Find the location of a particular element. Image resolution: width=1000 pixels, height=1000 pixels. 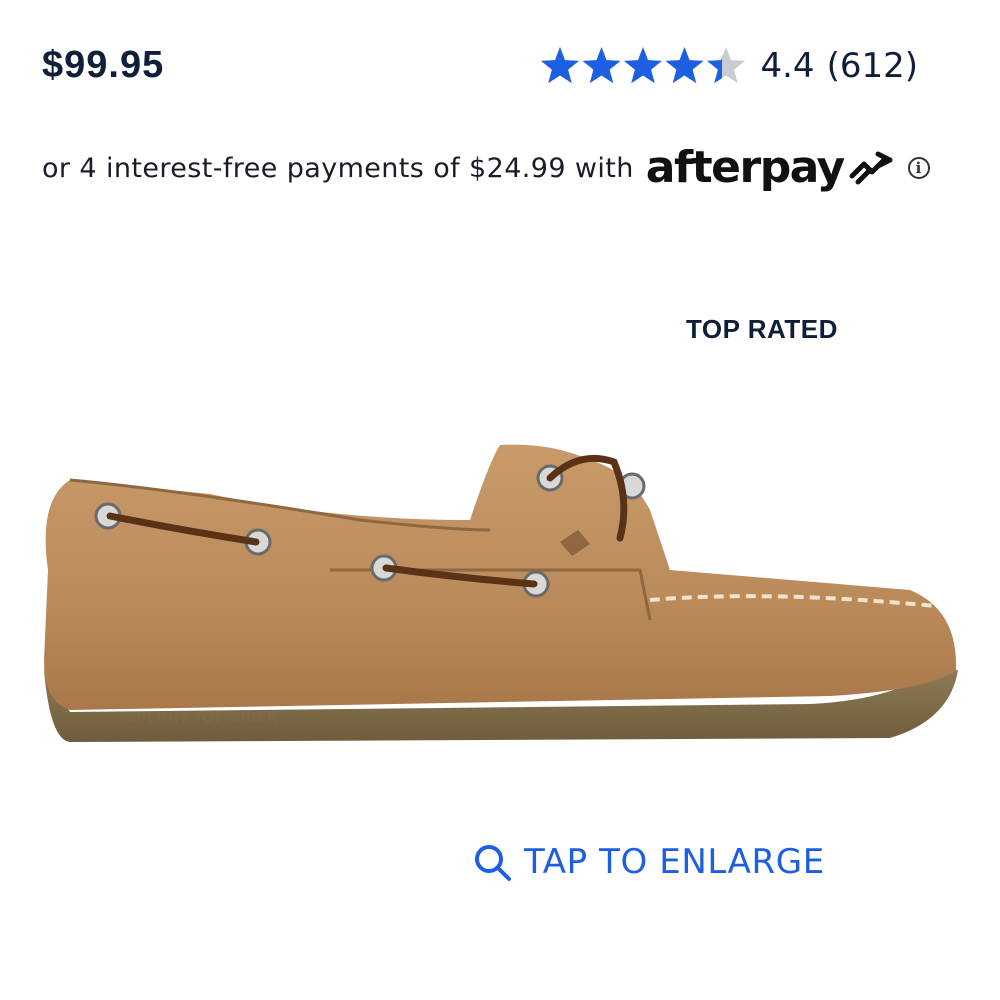

afterpay-wordmark: afterpay is located at coordinates (745, 167).